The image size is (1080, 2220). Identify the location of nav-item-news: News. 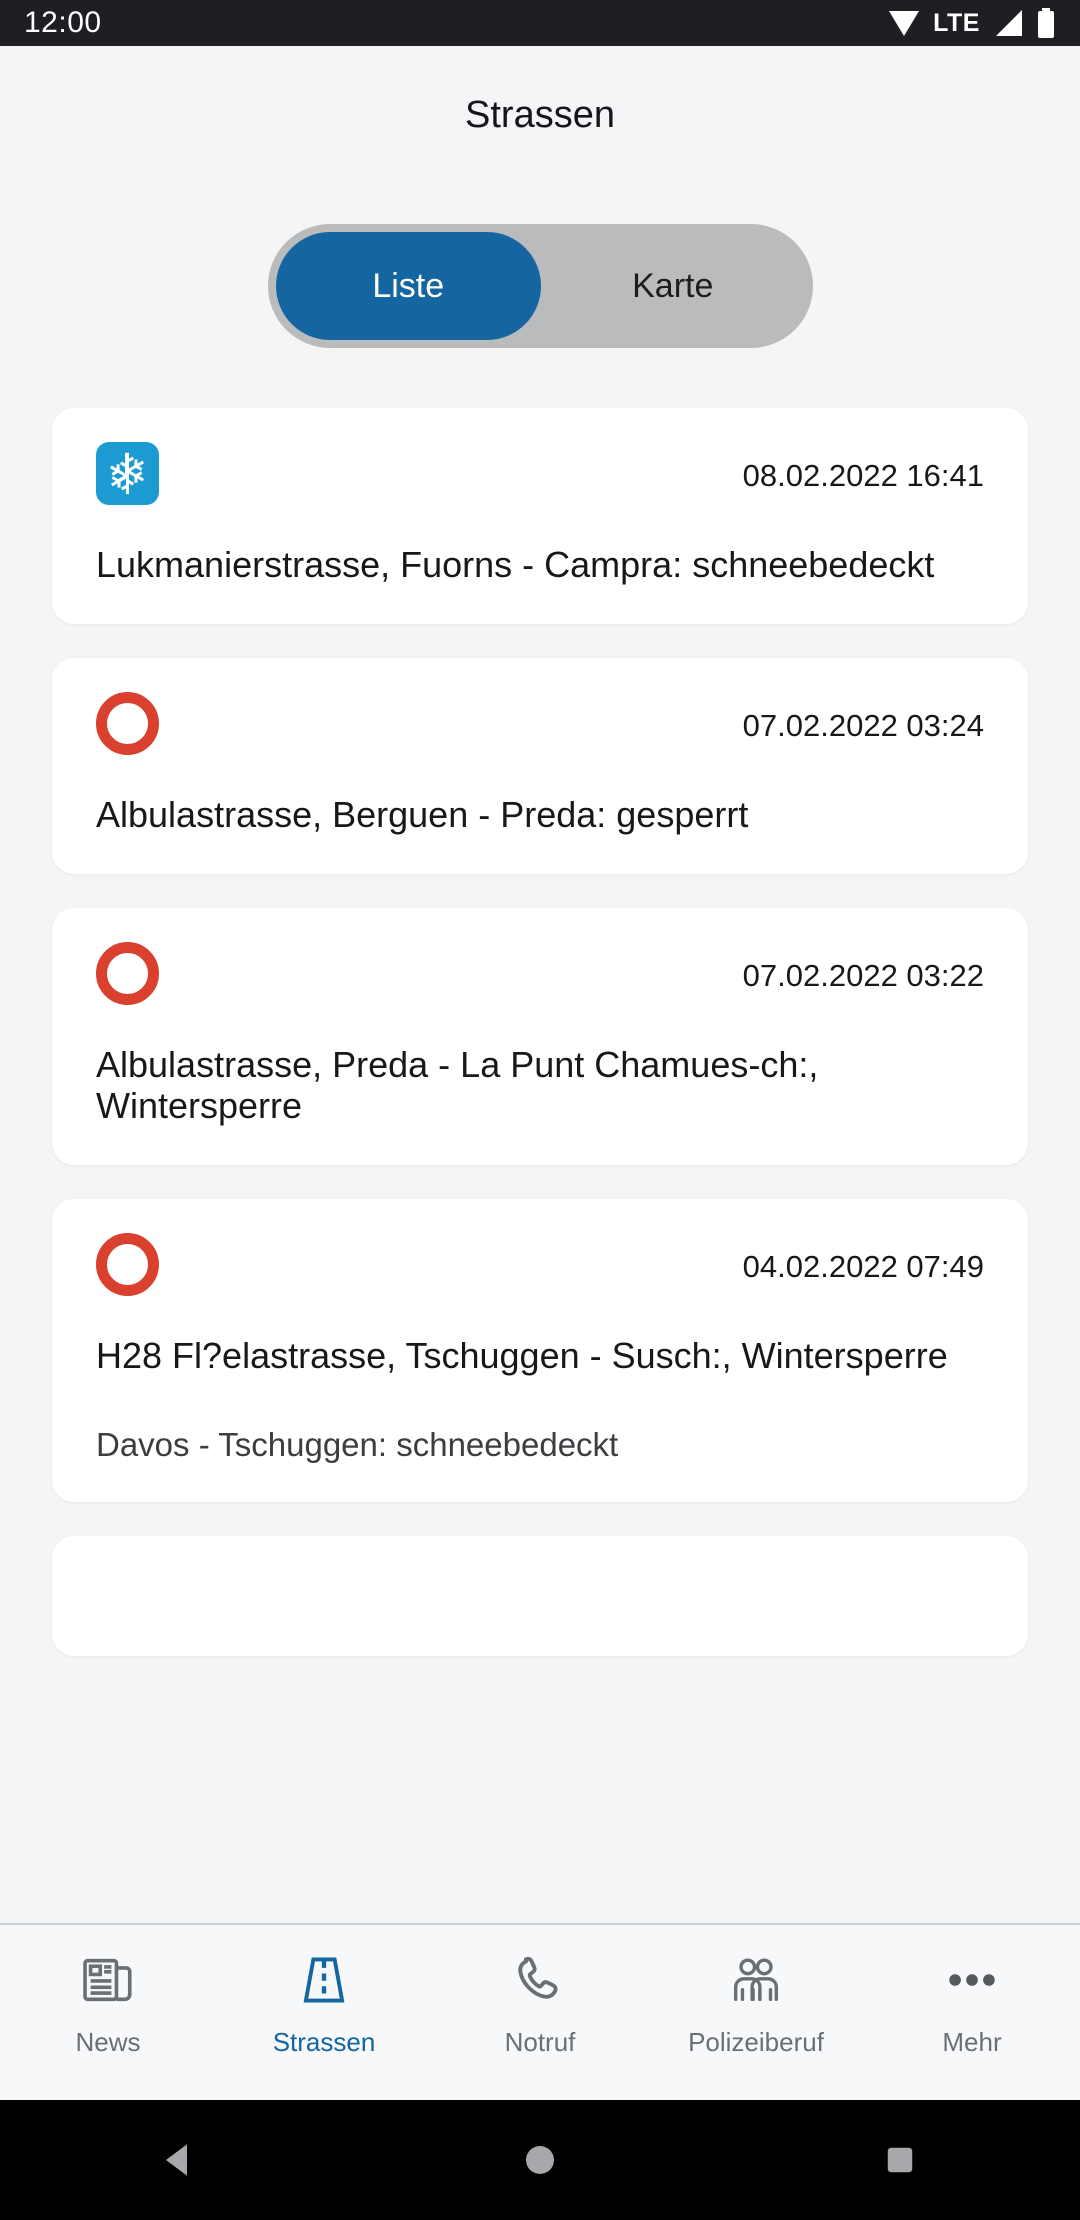
(108, 1991).